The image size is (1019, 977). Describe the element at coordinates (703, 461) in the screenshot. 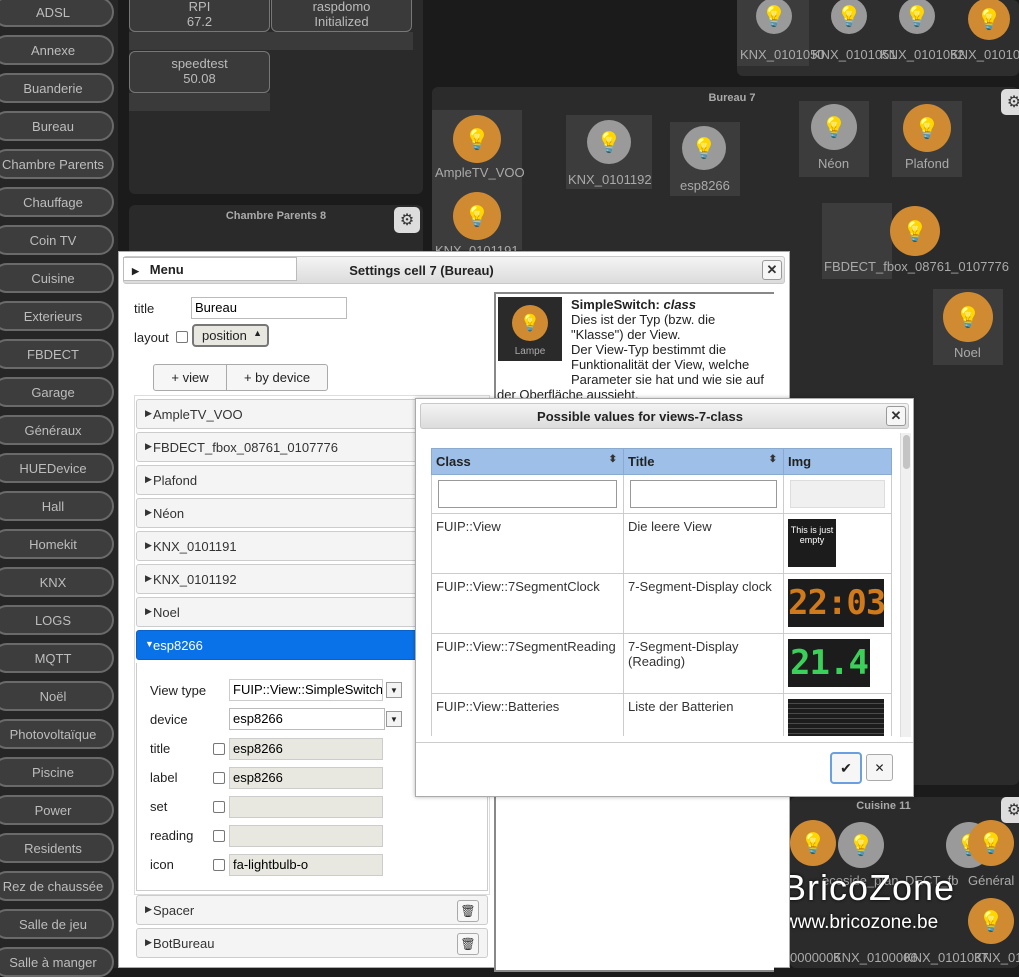

I see `col-title: Title ⬍` at that location.